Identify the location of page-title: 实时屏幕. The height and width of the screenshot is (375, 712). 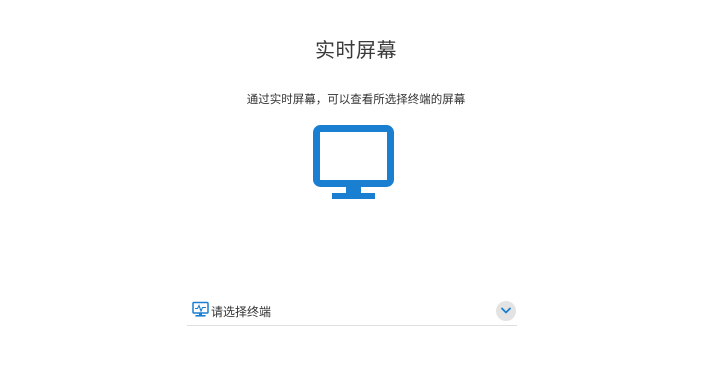
(356, 50).